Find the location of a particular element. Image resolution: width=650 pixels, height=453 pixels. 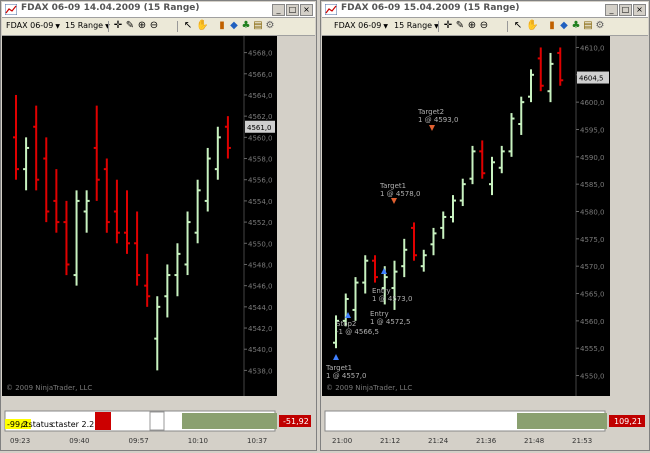

y-tick-label: 4568,0 is located at coordinates (260, 54).